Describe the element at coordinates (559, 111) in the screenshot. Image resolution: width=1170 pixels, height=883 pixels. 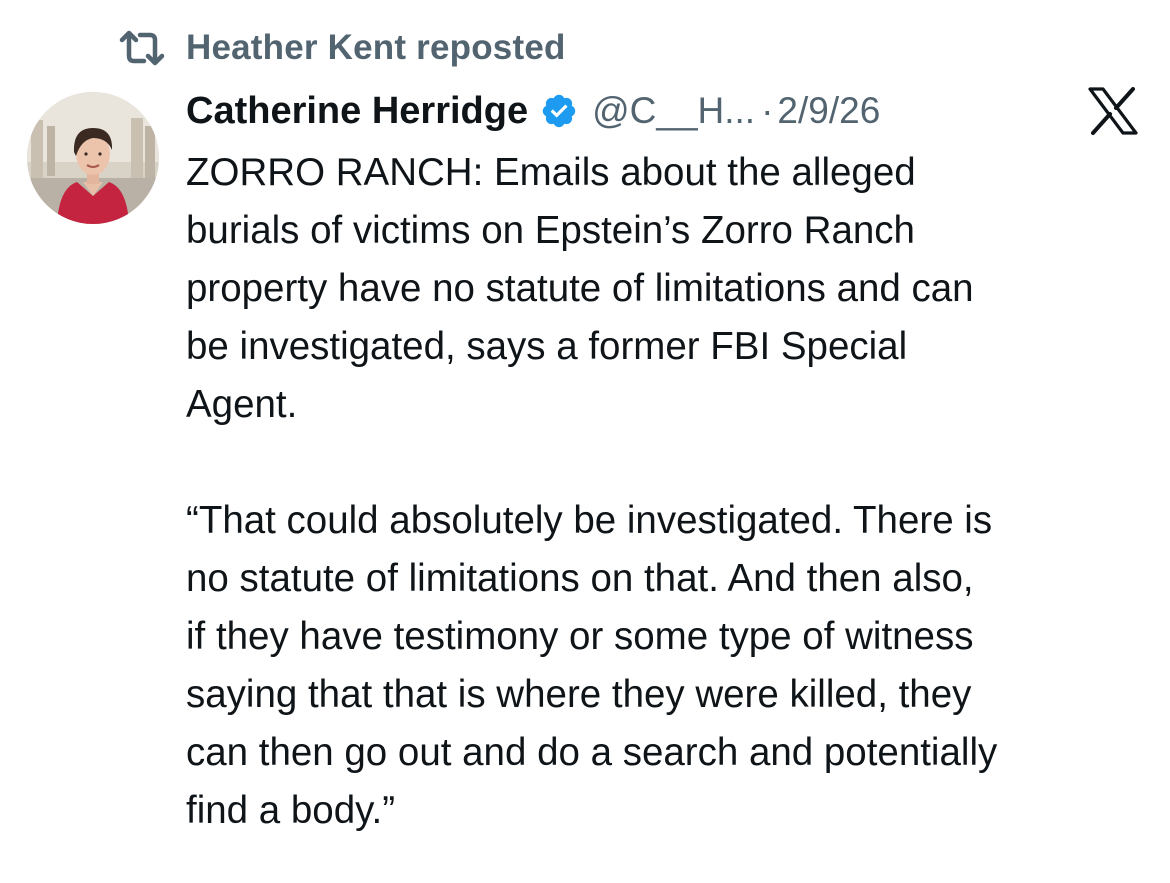
I see `verified-badge-icon` at that location.